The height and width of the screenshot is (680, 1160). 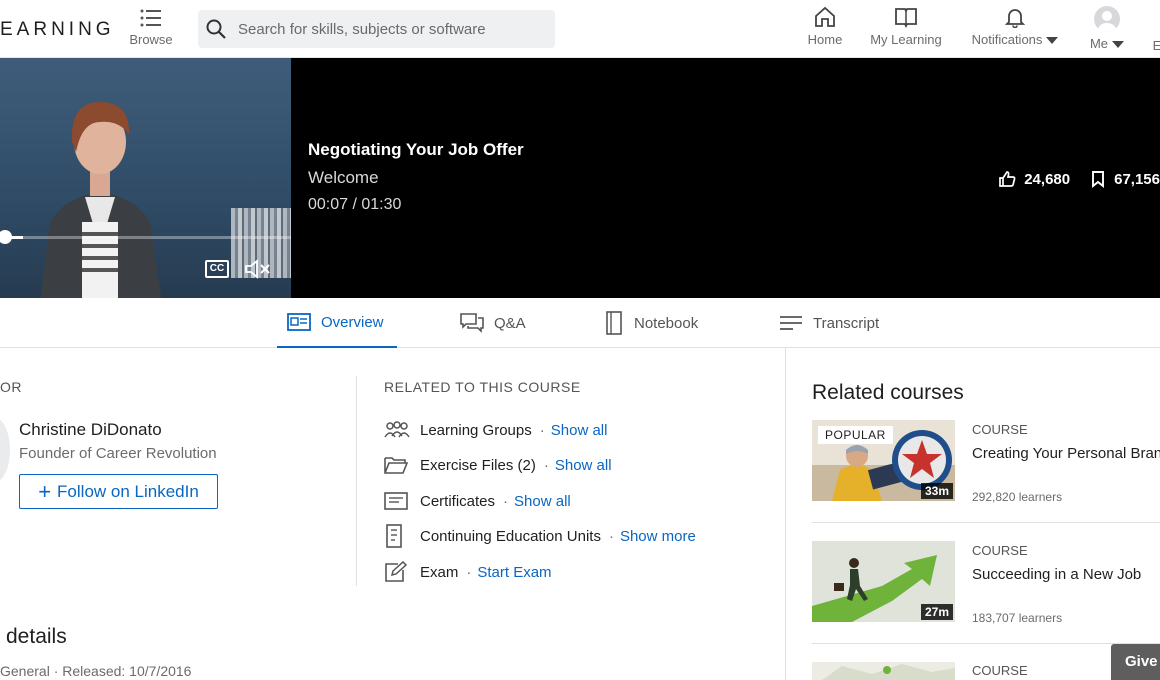 I want to click on chapter-title: Welcome, so click(x=343, y=177).